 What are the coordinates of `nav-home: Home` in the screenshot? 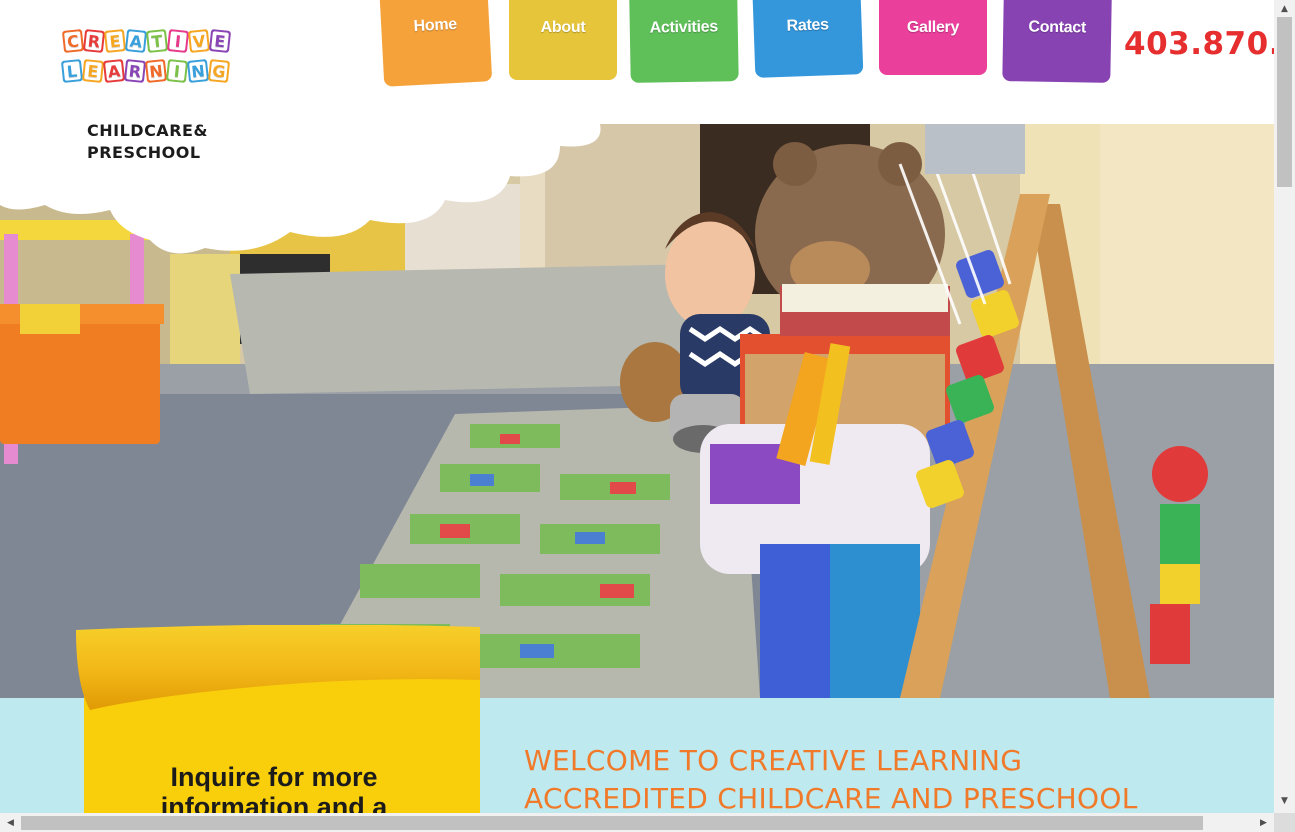 It's located at (436, 43).